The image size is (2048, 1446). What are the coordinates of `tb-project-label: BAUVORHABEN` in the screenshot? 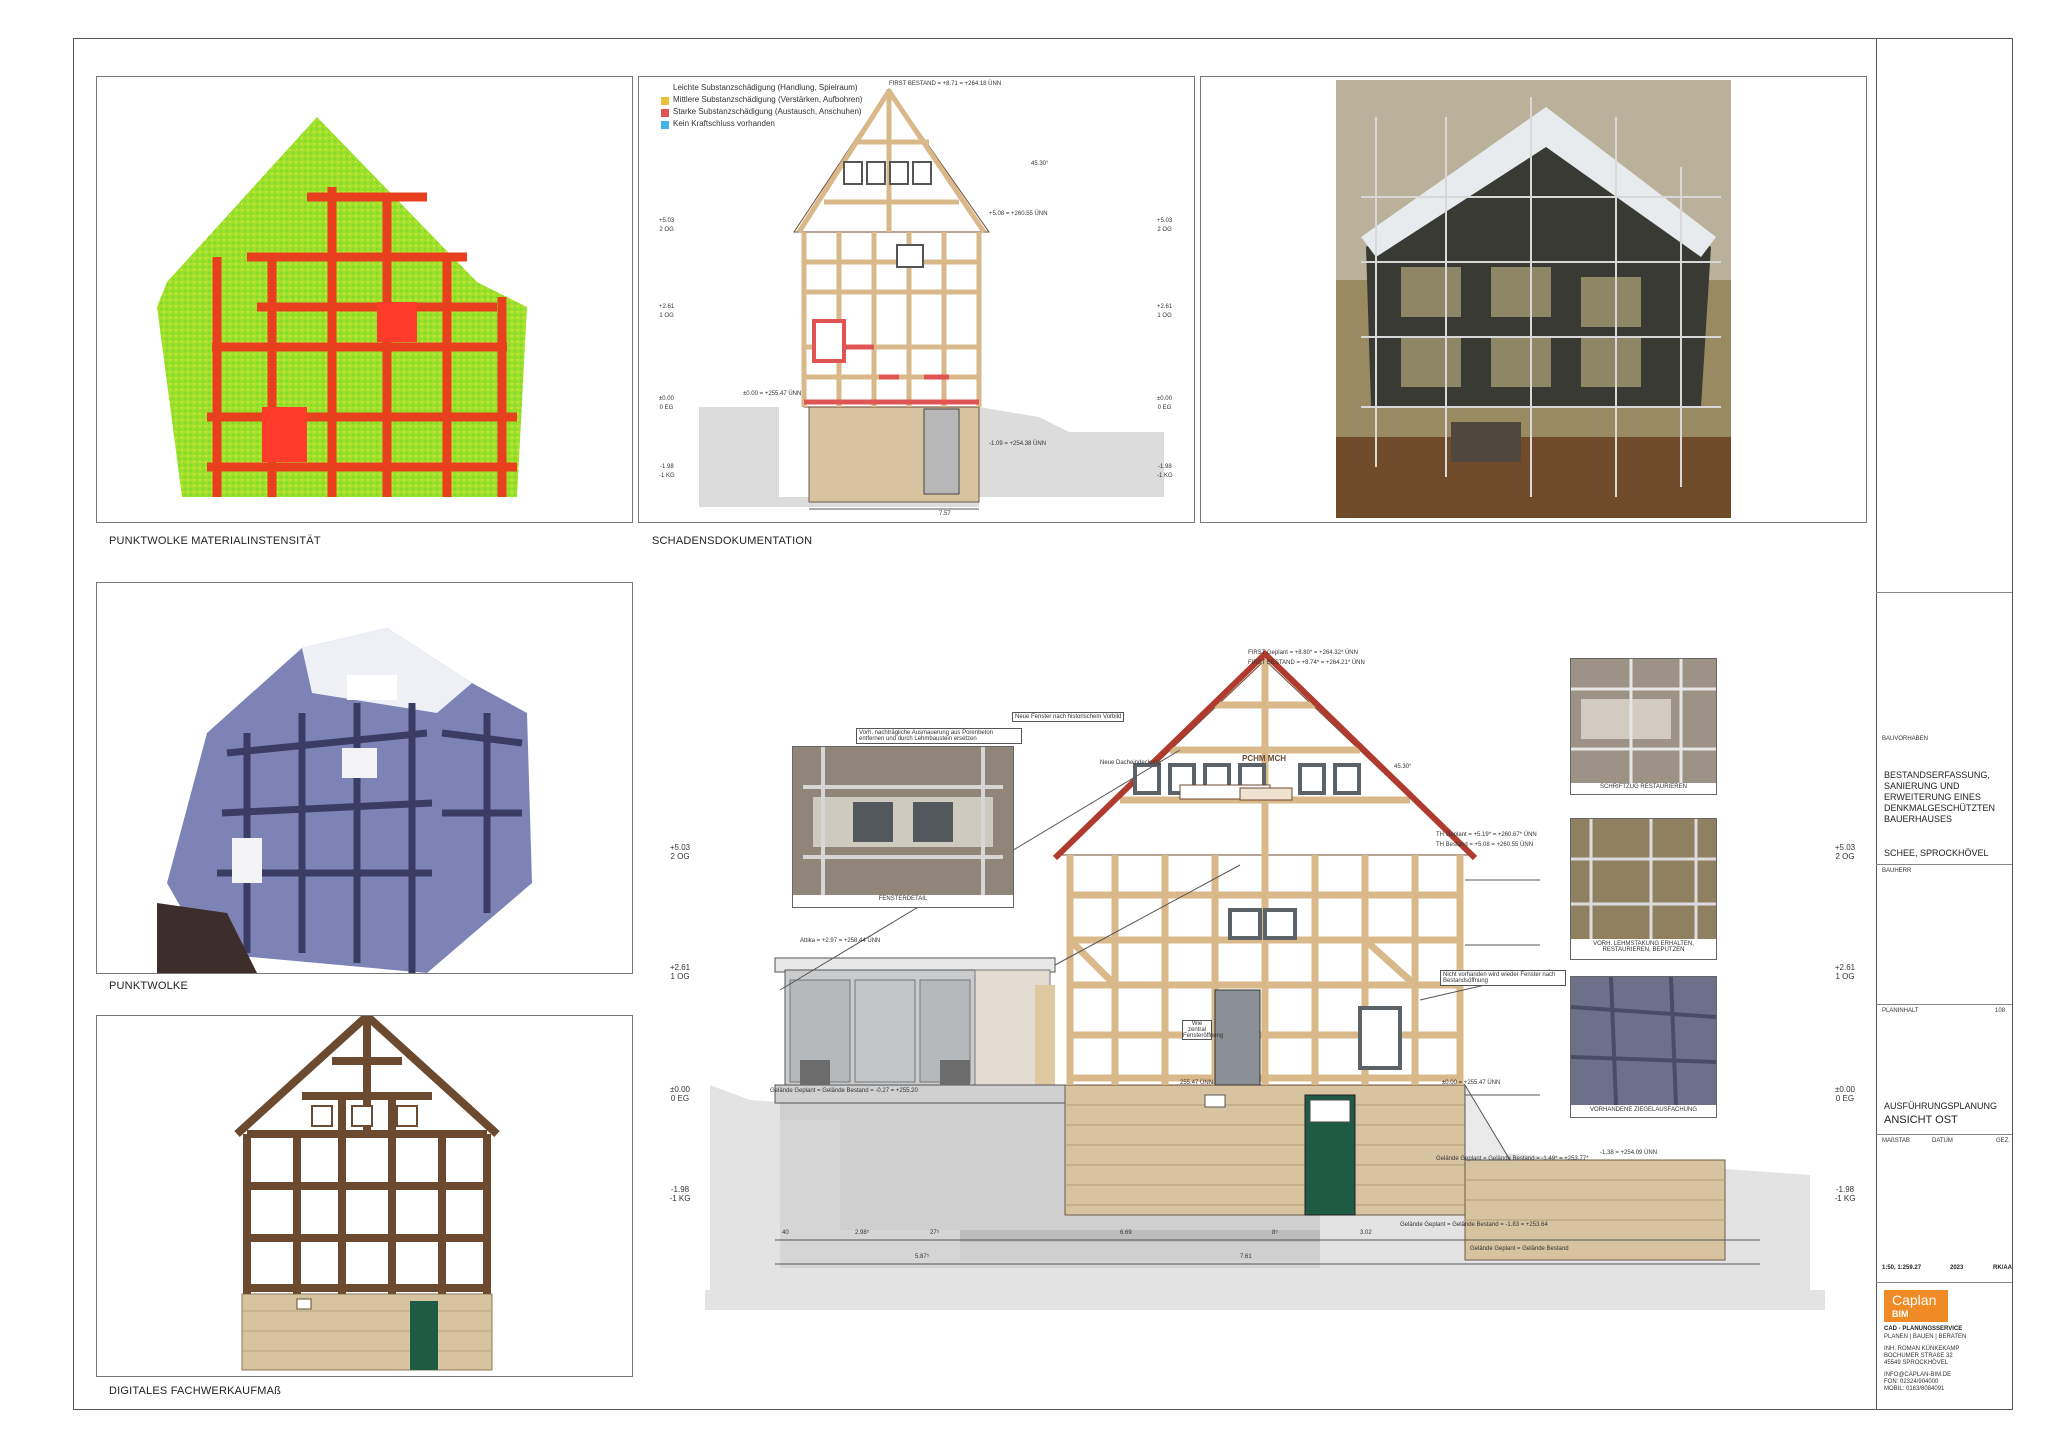 It's located at (1905, 739).